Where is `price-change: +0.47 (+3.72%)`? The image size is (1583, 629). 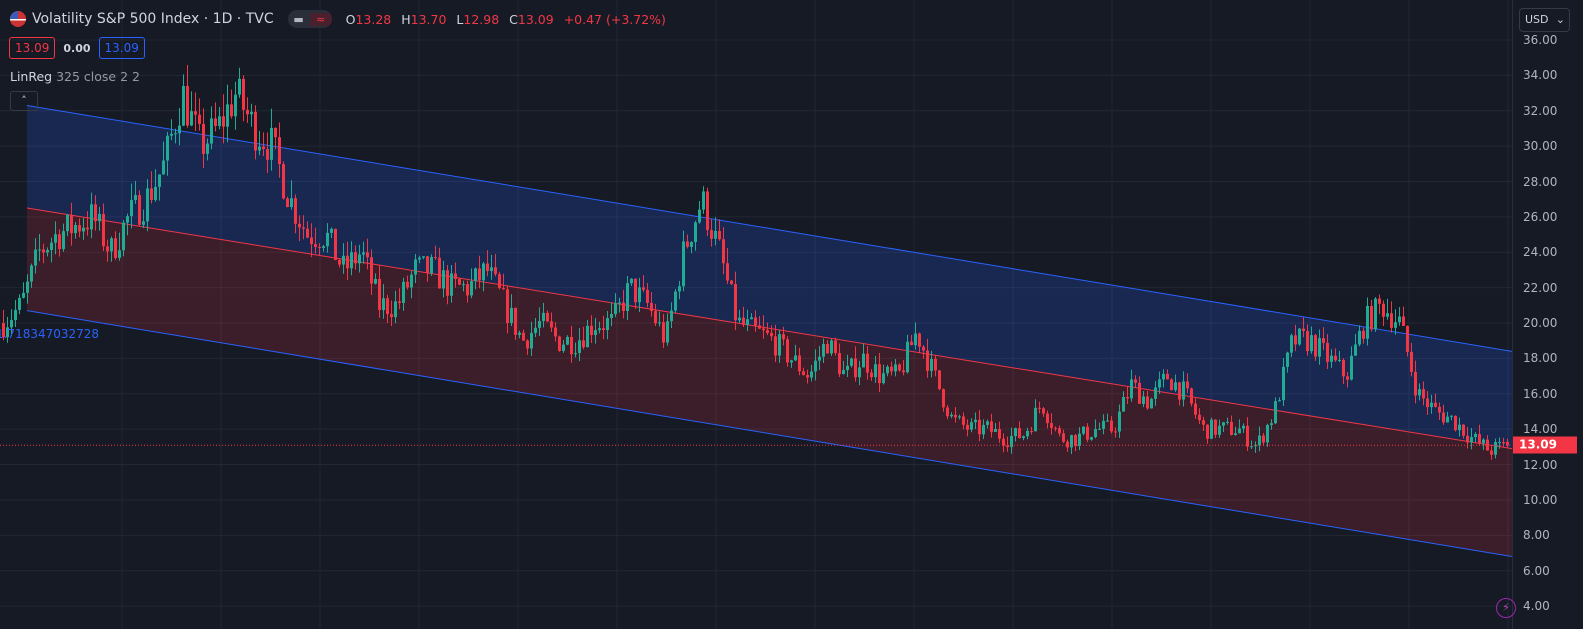 price-change: +0.47 (+3.72%) is located at coordinates (614, 19).